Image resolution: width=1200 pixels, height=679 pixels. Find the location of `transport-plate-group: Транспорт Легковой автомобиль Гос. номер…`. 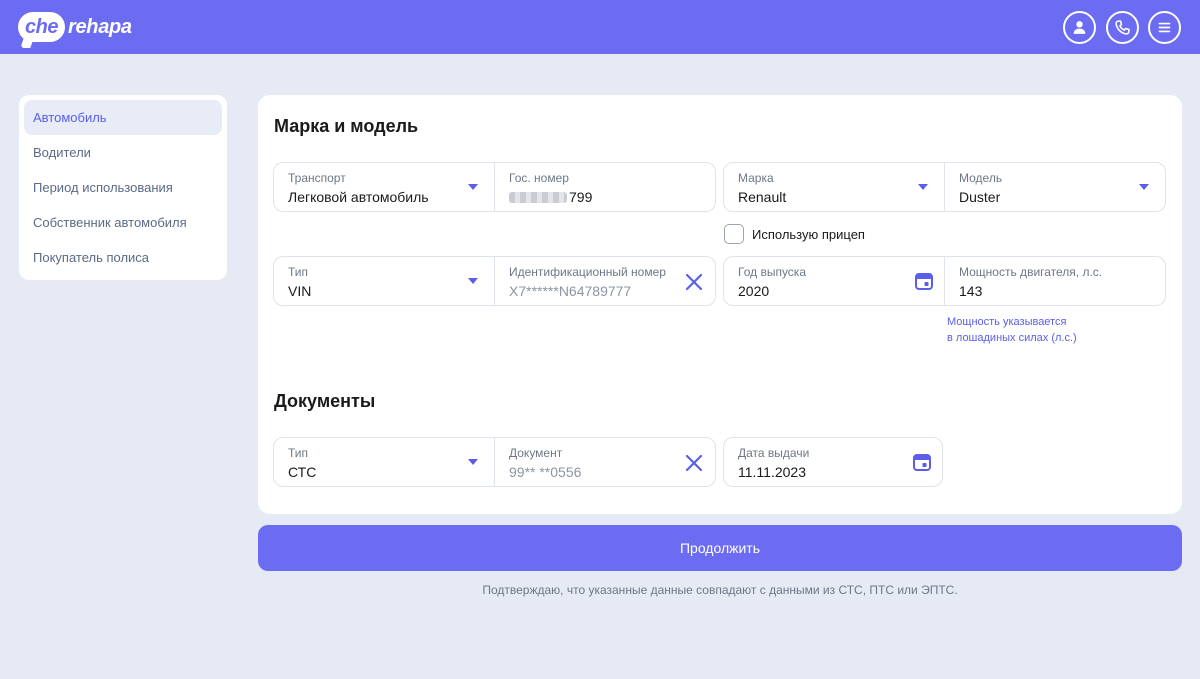

transport-plate-group: Транспорт Легковой автомобиль Гос. номер… is located at coordinates (494, 187).